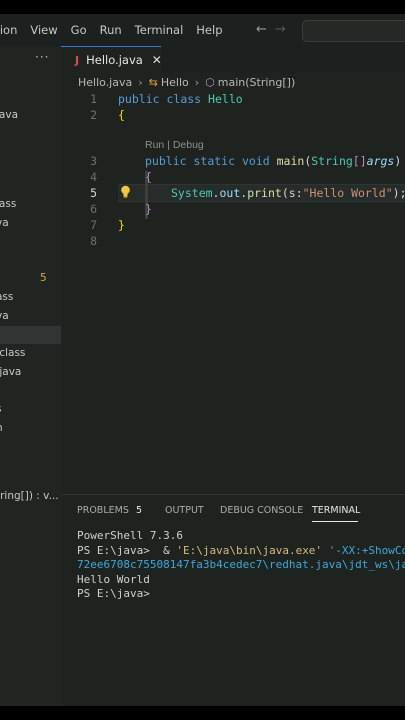 This screenshot has height=720, width=405. I want to click on terminal-option: '-XX:+ShowCodeDe, so click(366, 550).